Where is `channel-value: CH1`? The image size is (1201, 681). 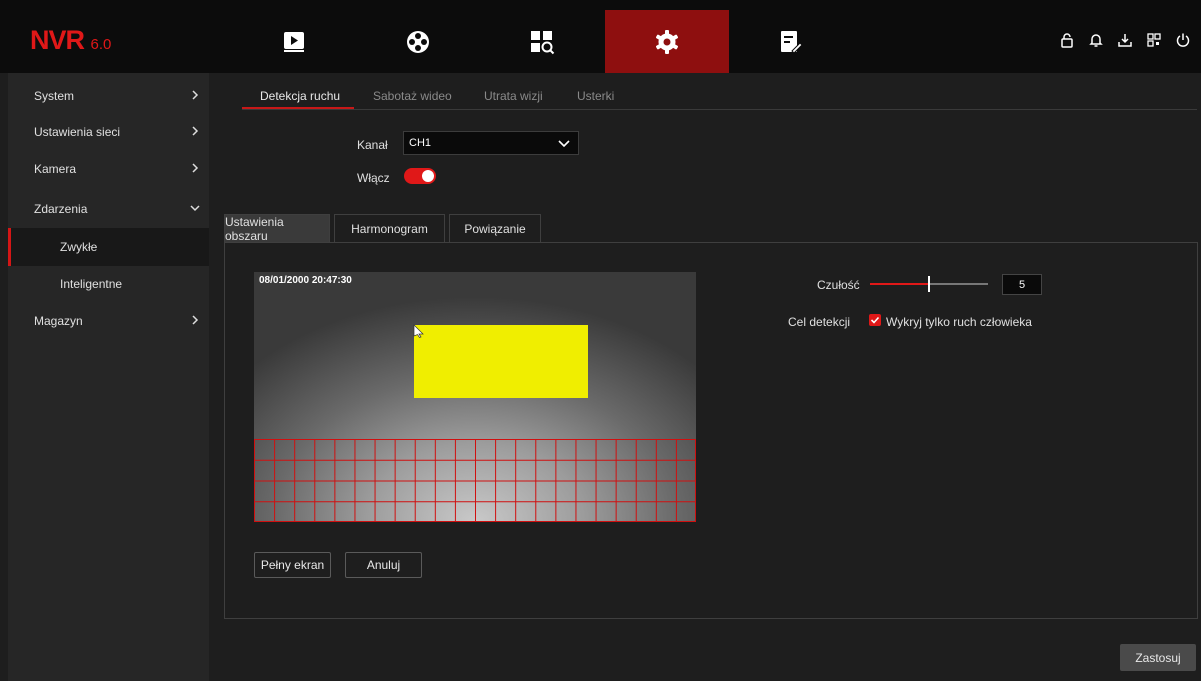 channel-value: CH1 is located at coordinates (420, 143).